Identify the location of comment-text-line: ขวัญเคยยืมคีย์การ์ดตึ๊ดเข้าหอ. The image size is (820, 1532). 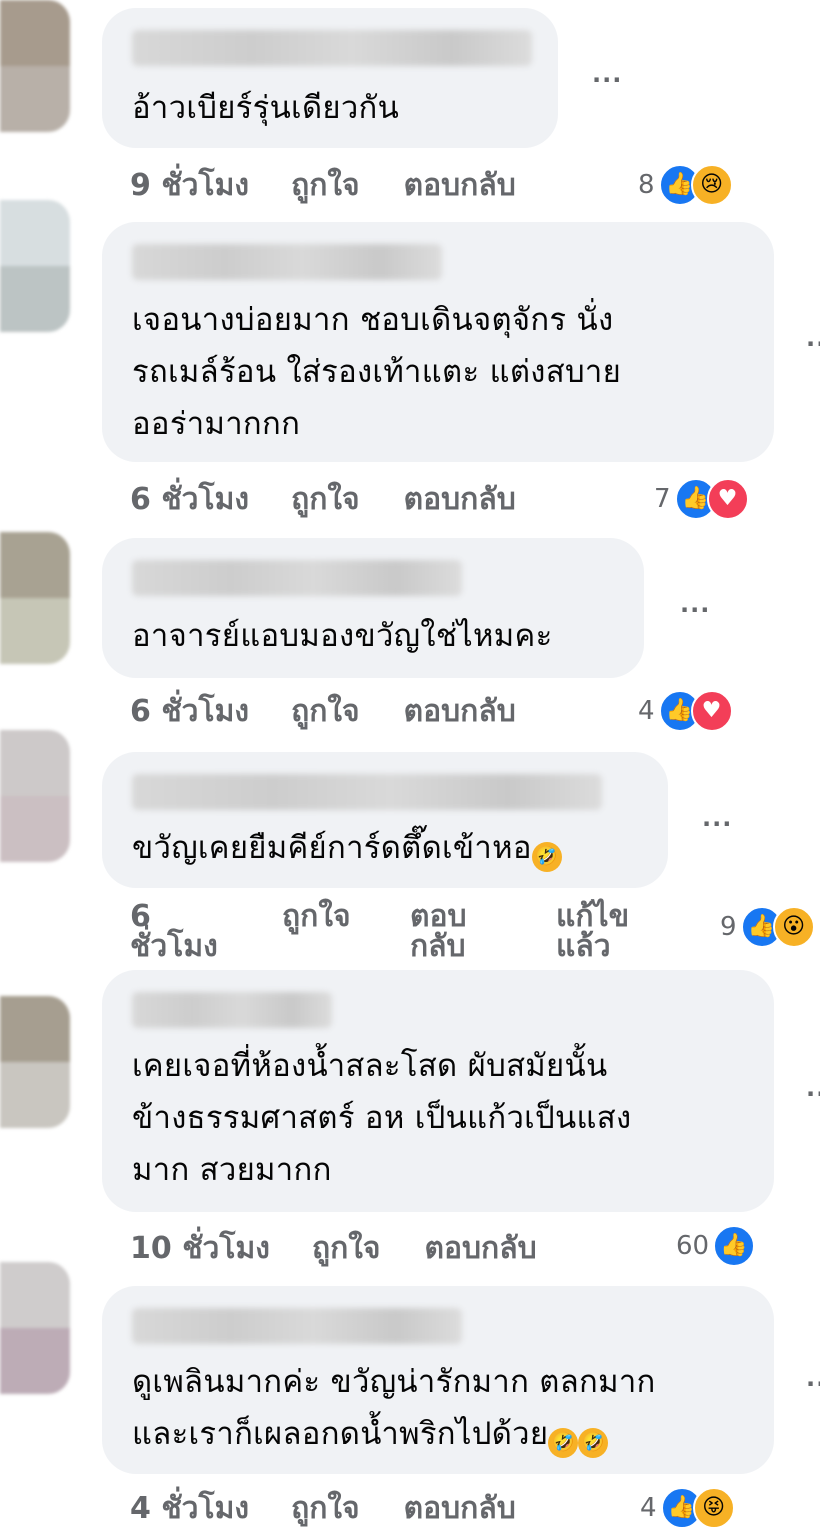
(332, 848).